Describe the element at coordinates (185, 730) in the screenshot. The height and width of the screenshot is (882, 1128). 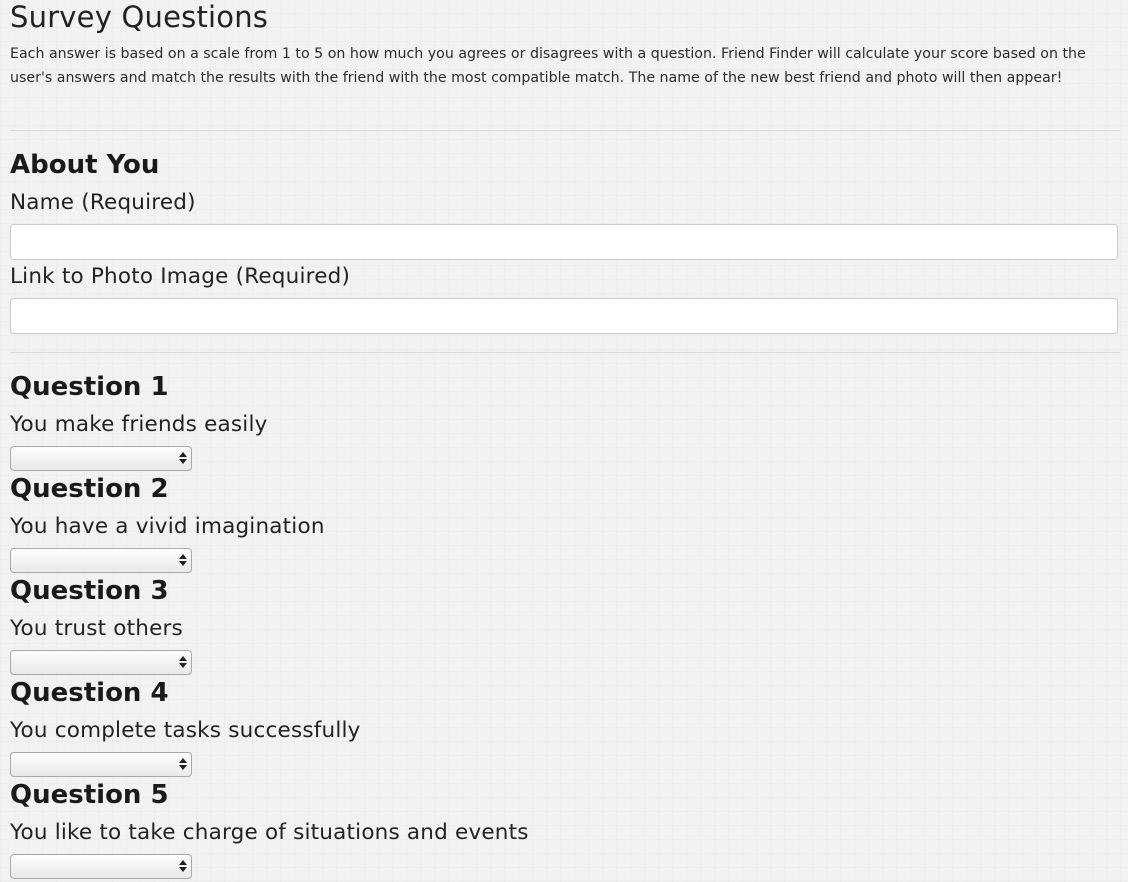
I see `question-4-text: You complete tasks successfully` at that location.